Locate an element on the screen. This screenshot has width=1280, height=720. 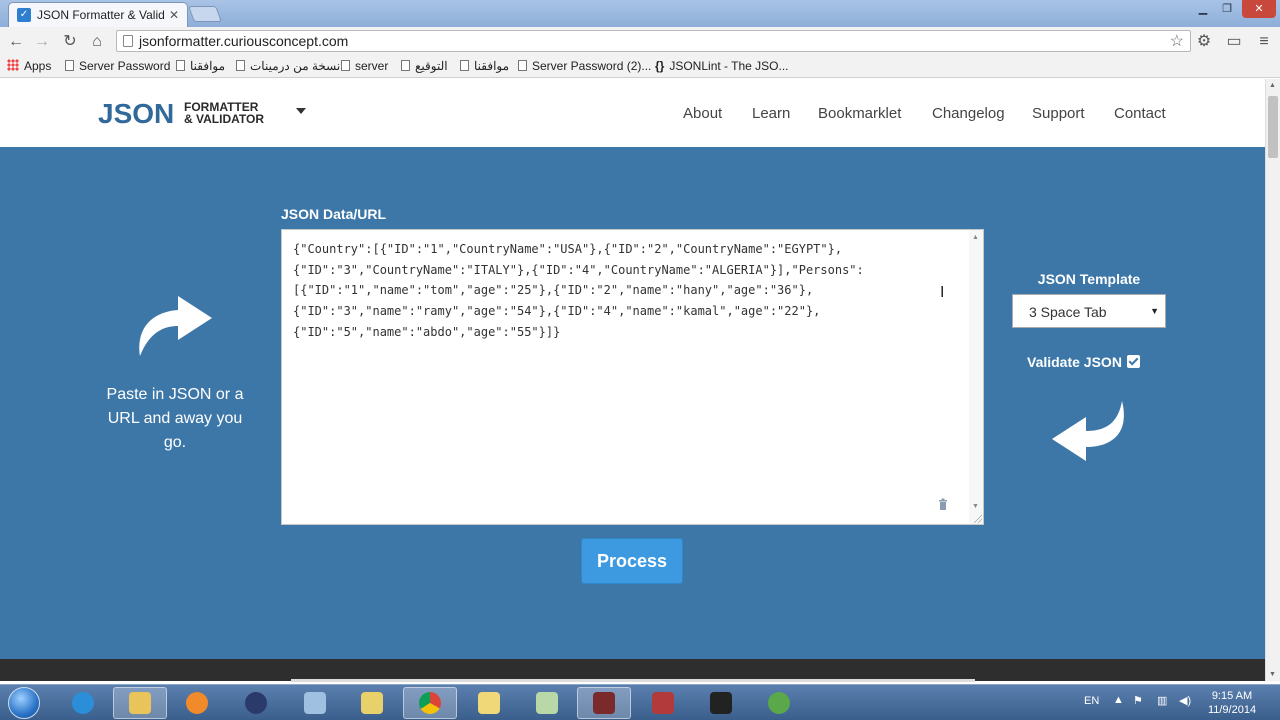
bookmark-item: Server Password is located at coordinates (117, 66).